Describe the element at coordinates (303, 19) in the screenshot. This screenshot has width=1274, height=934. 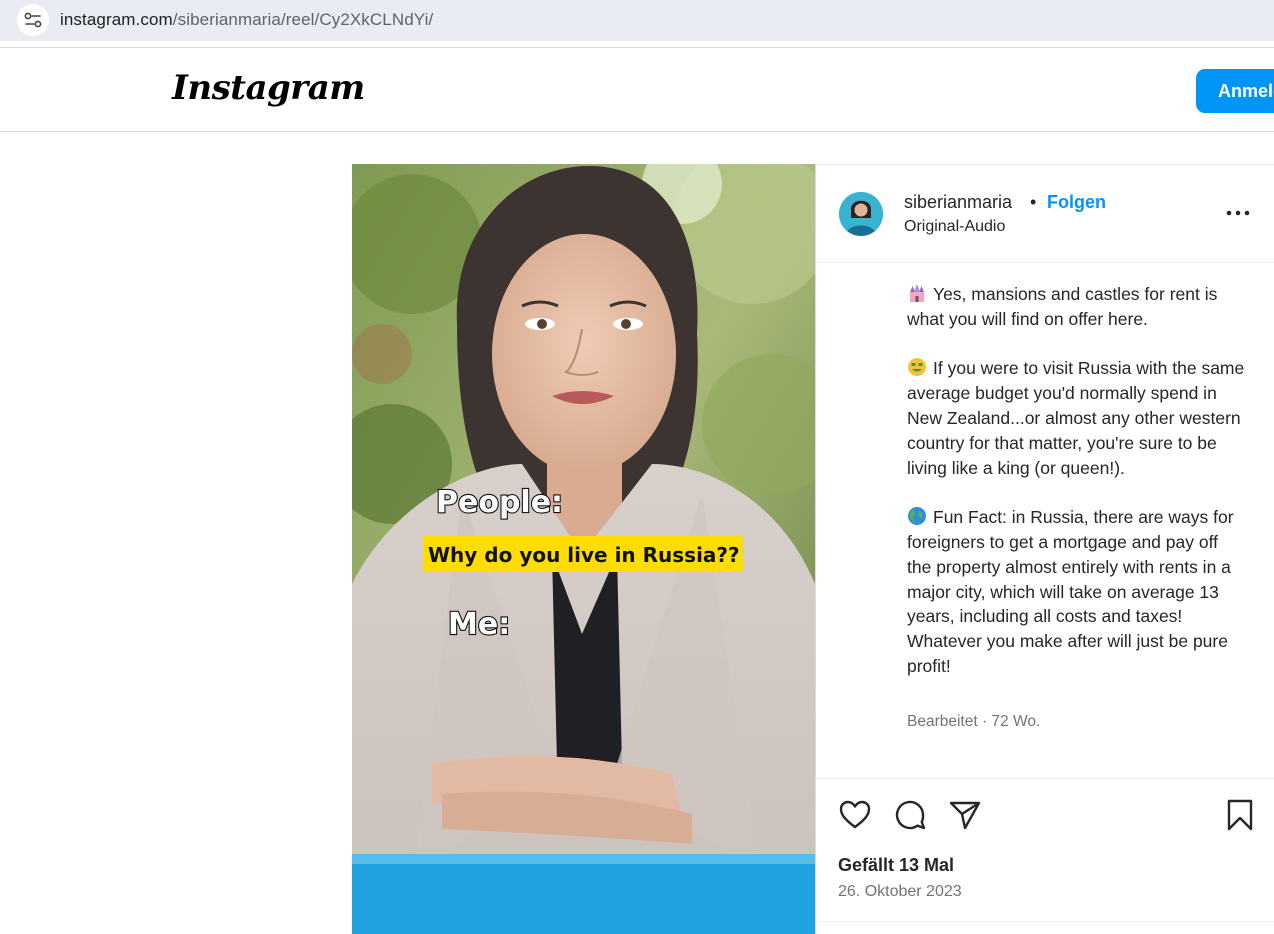
I see `url-path: /siberianmaria/reel/Cy2XkCLNdYi/` at that location.